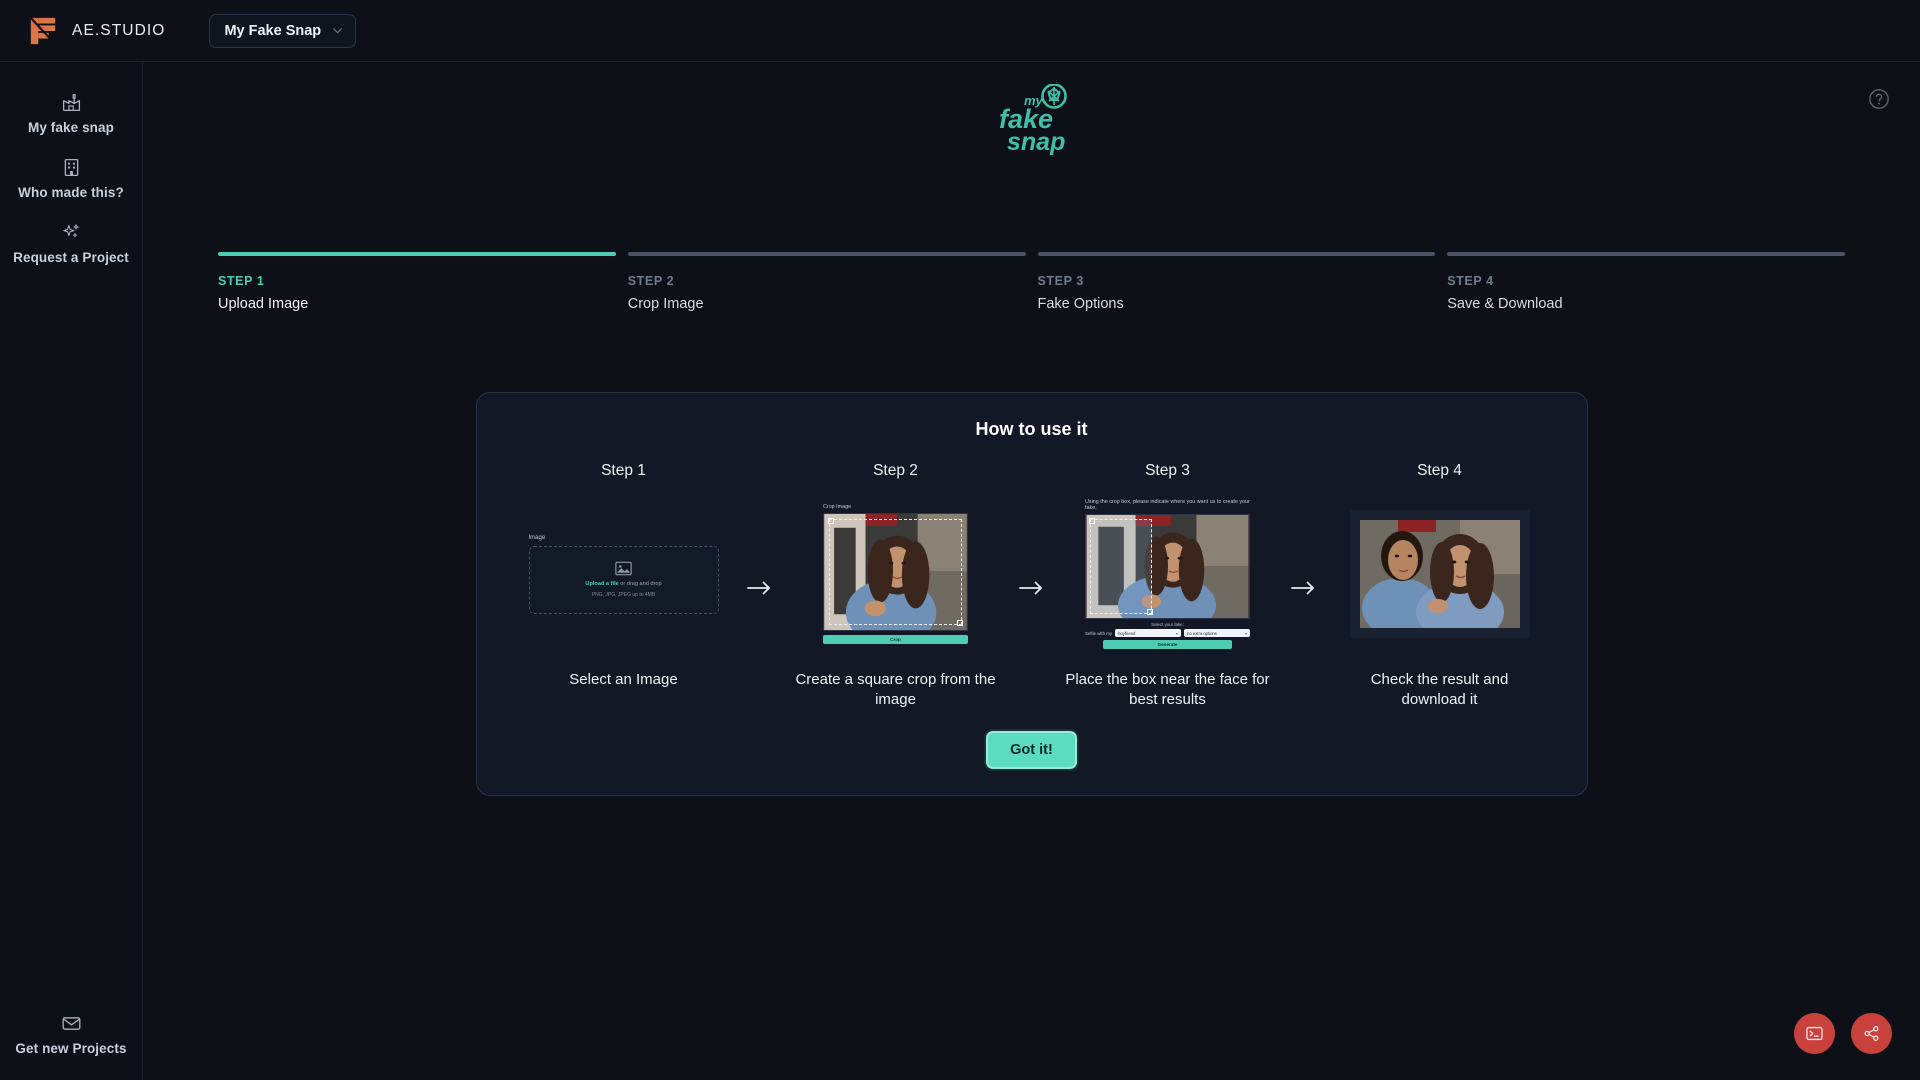 The height and width of the screenshot is (1080, 1920). Describe the element at coordinates (1031, 429) in the screenshot. I see `how-to-use-title: How to use it` at that location.